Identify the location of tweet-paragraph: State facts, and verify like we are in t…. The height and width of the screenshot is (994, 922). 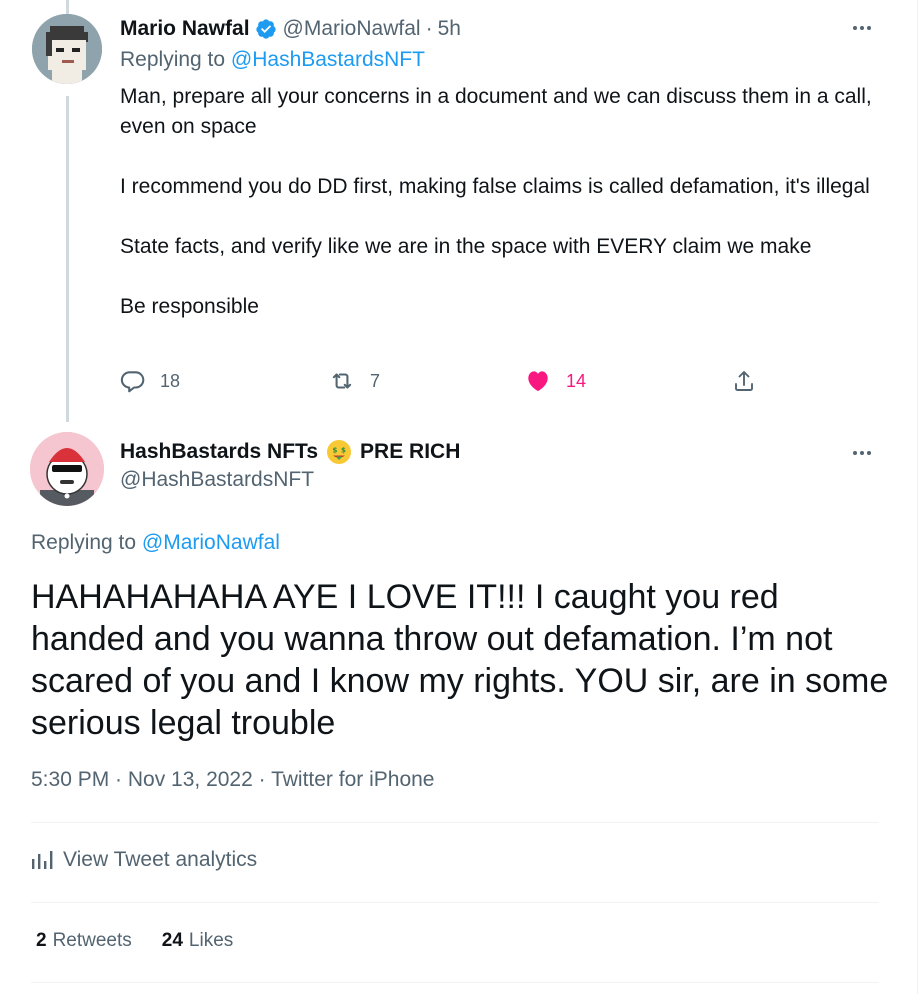
(466, 246).